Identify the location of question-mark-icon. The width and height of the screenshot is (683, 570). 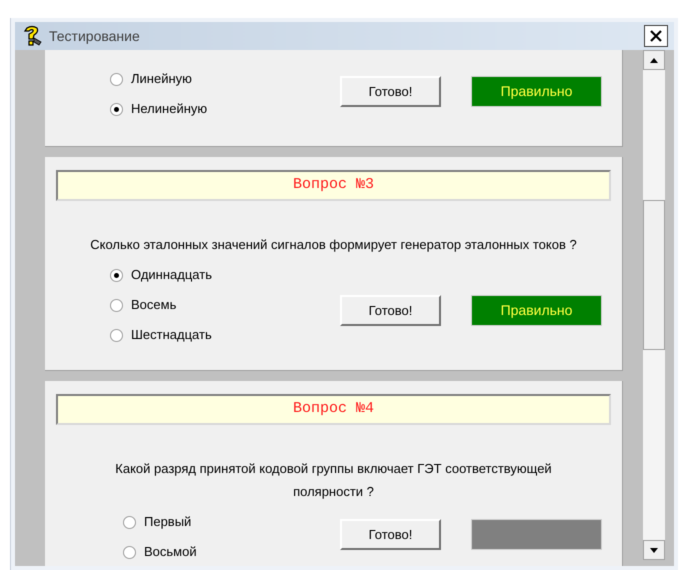
(32, 36).